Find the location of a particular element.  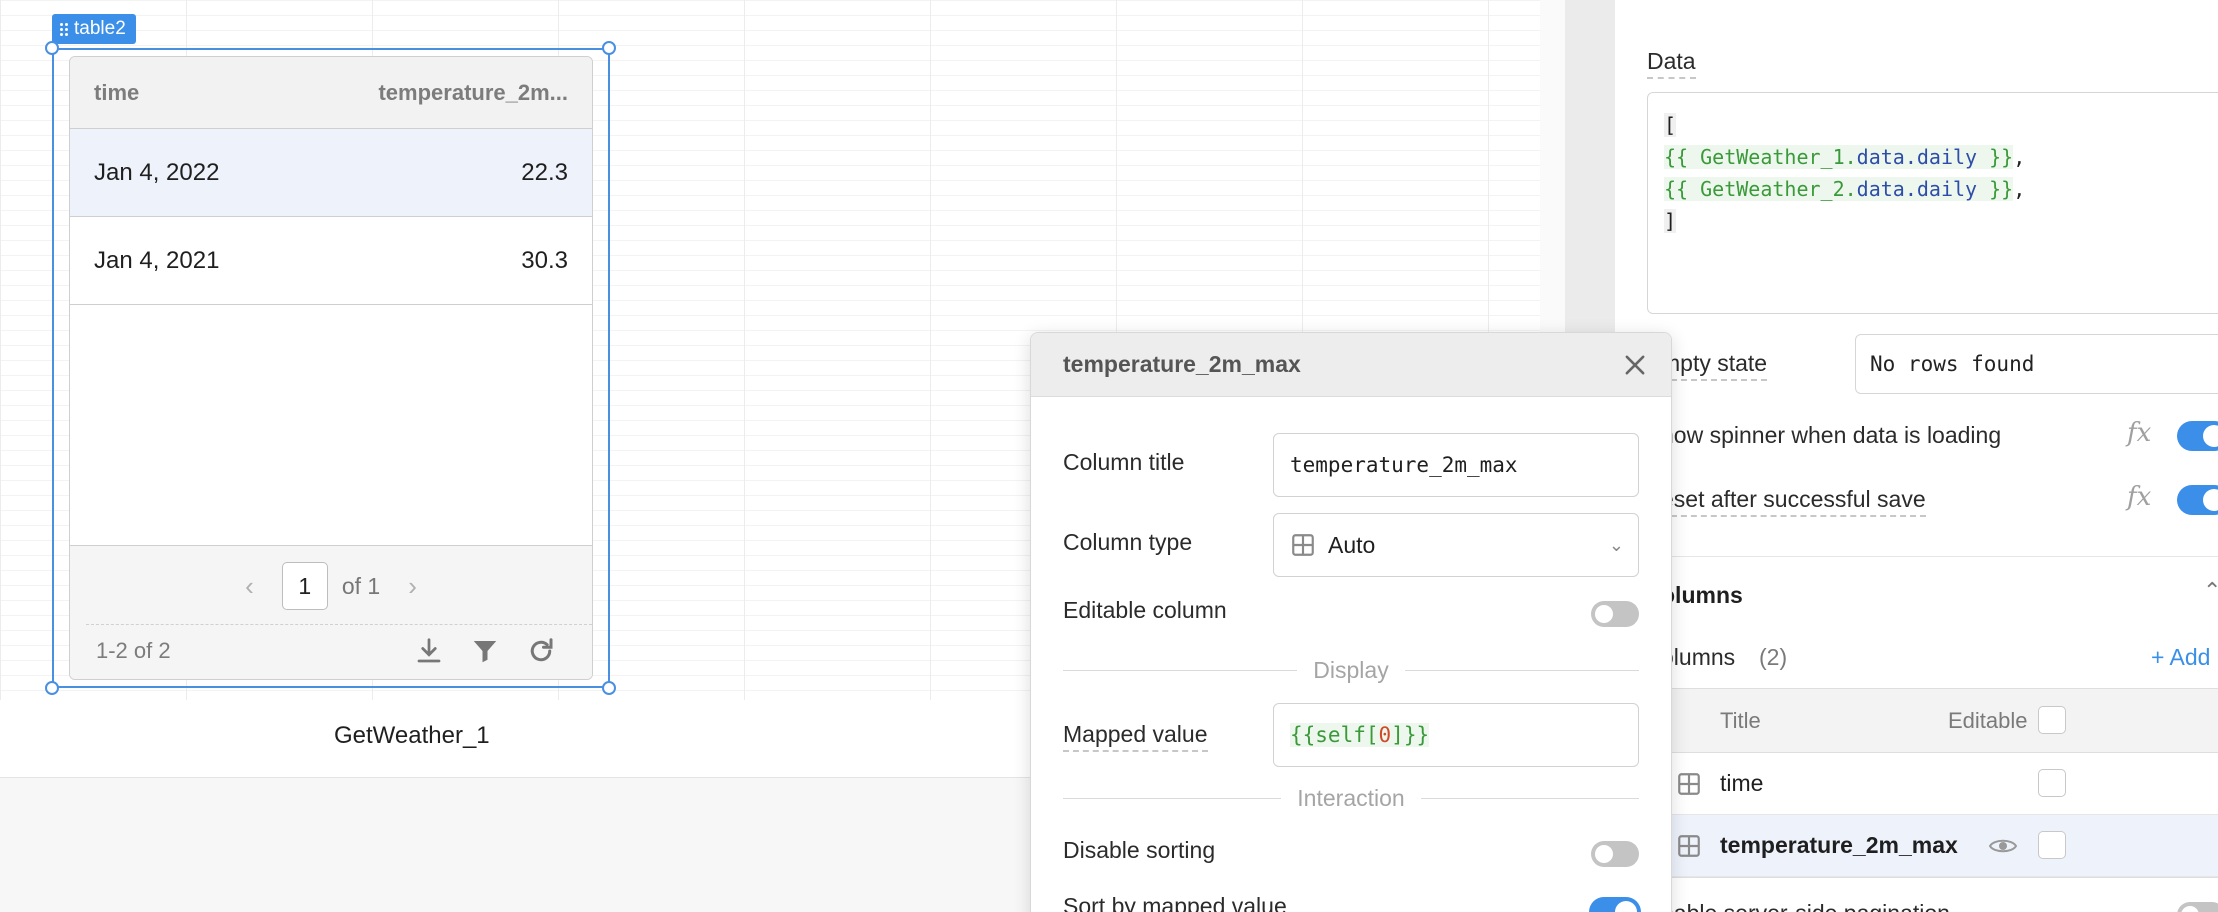

column-name: temperature_2m_max is located at coordinates (1839, 845).